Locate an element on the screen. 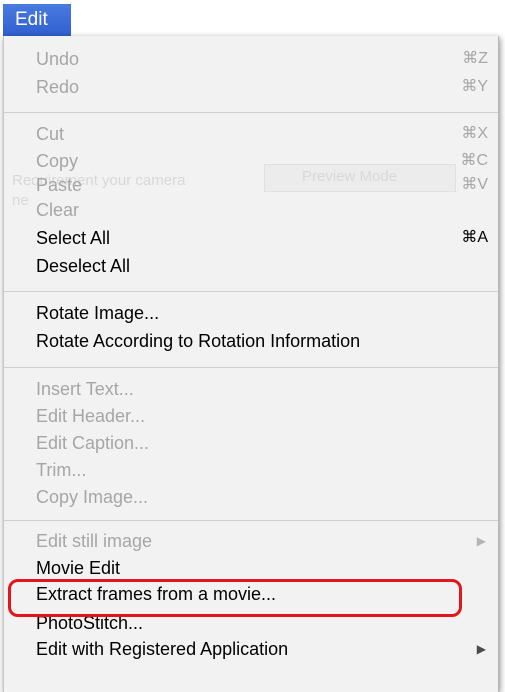 Image resolution: width=505 pixels, height=692 pixels. menu-item-label: Copy is located at coordinates (57, 161).